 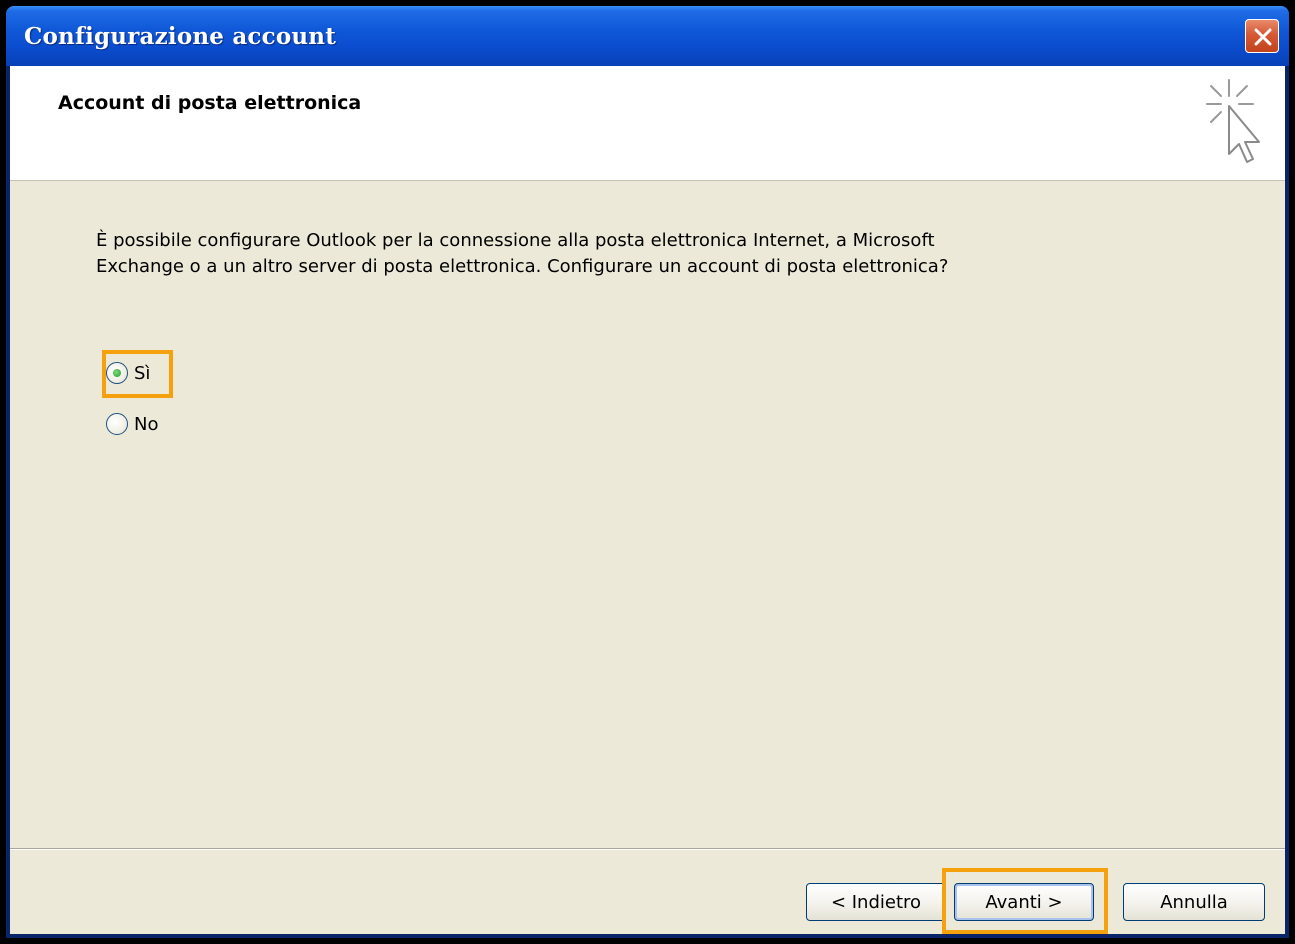 I want to click on option-no: No, so click(x=132, y=424).